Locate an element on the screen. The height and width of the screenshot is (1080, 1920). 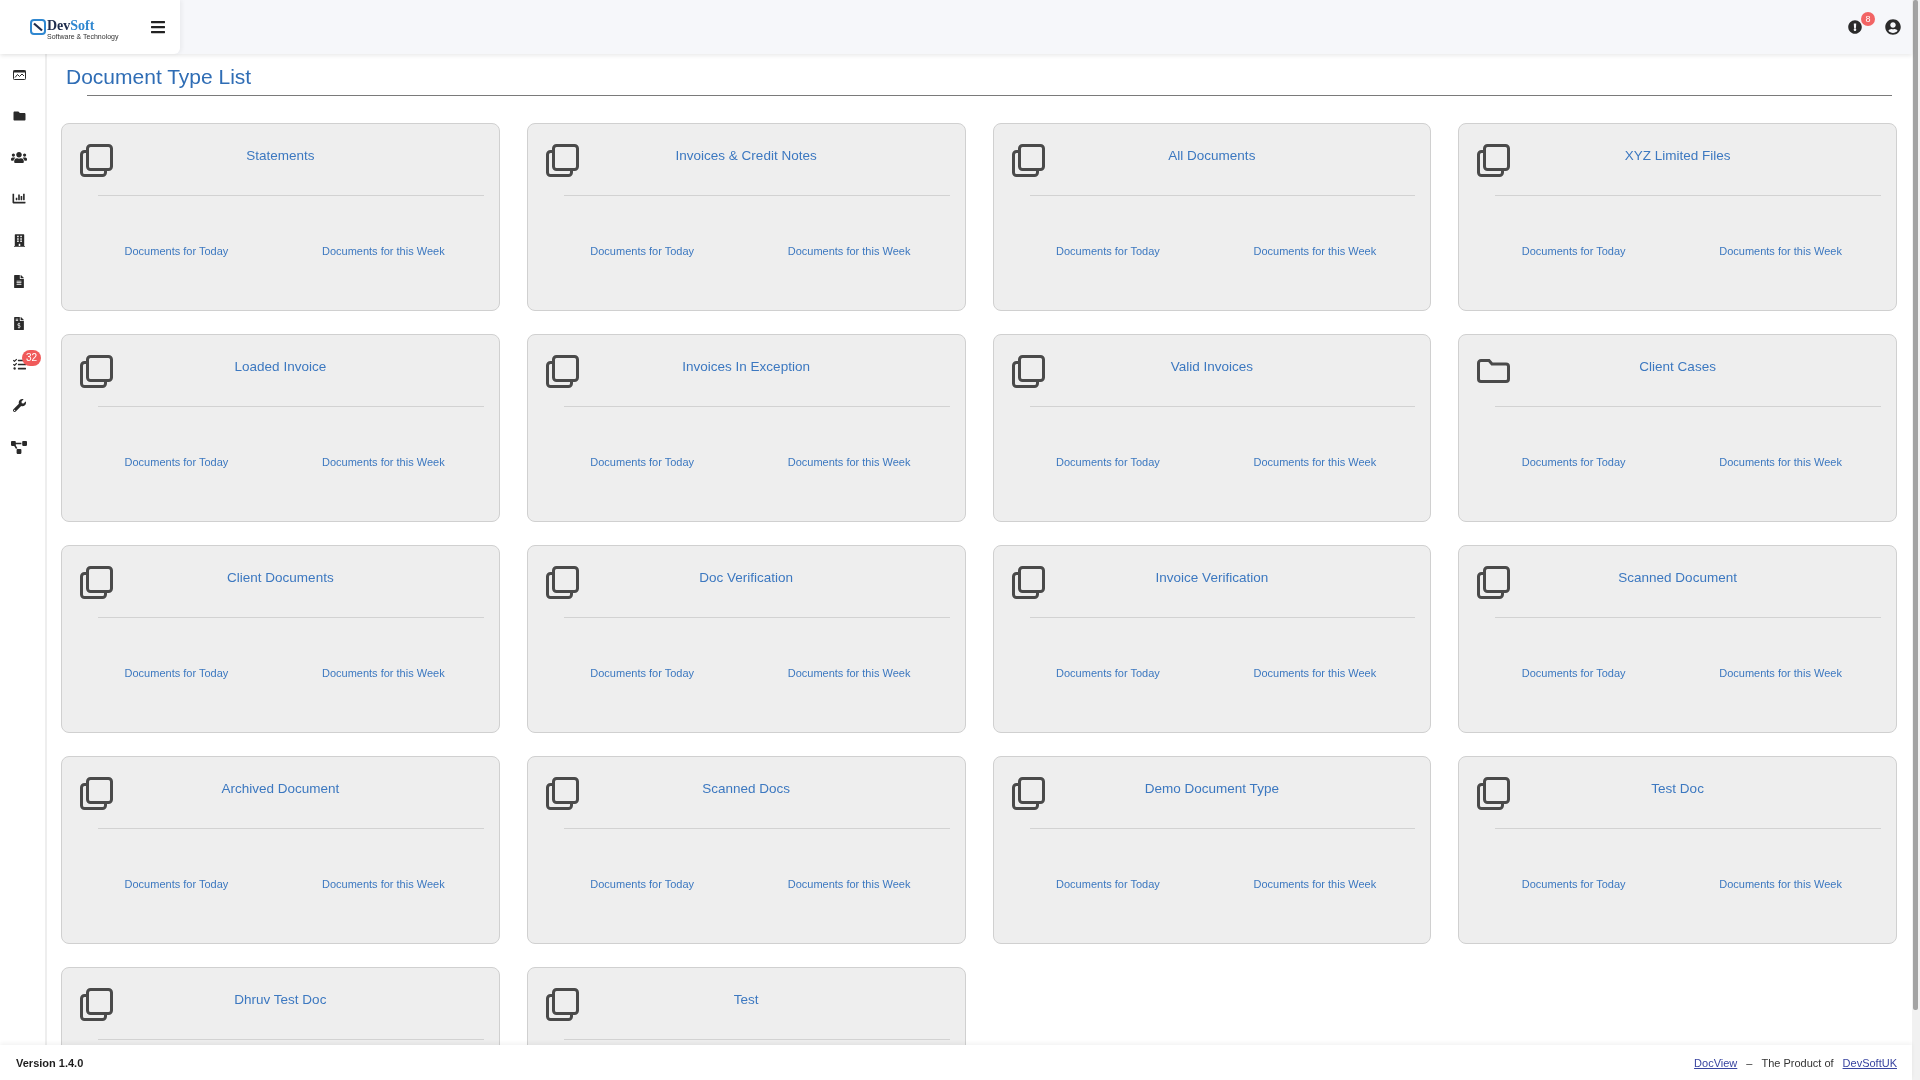
user-icon is located at coordinates (1893, 27).